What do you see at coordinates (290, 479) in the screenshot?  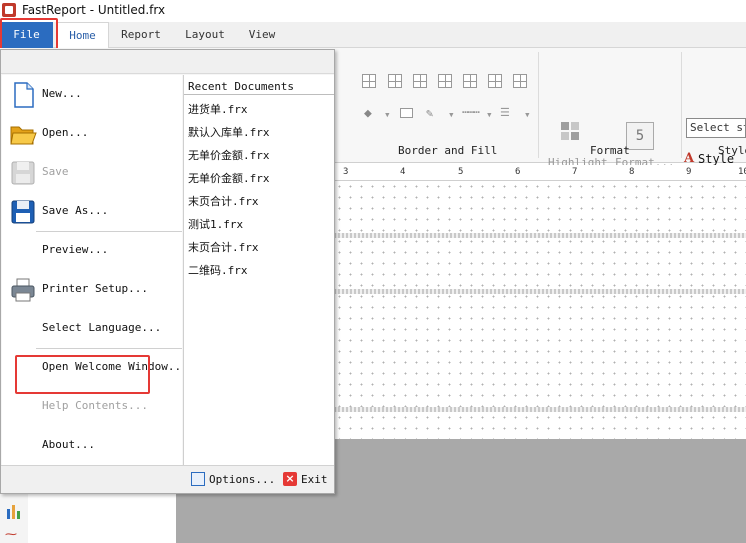 I see `exit-icon: ×` at bounding box center [290, 479].